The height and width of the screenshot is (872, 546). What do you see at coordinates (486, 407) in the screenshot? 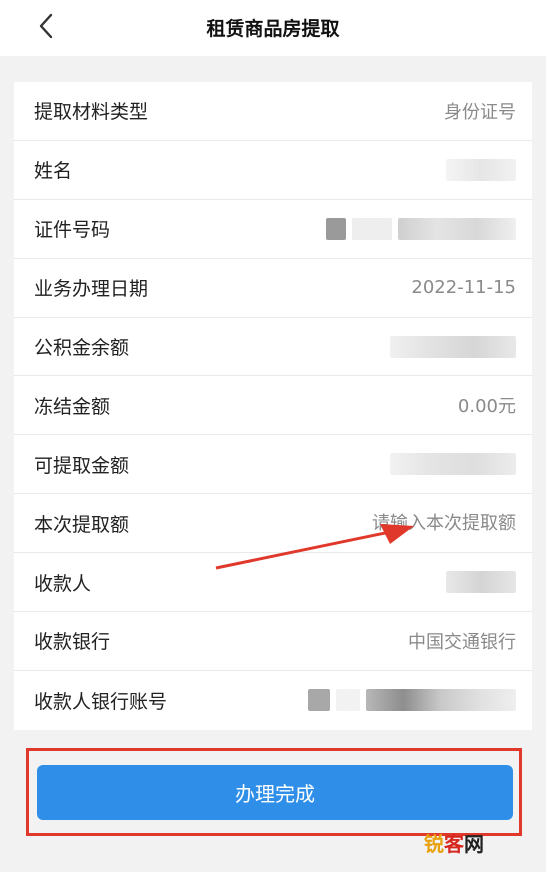
I see `row-value: 0.00元` at bounding box center [486, 407].